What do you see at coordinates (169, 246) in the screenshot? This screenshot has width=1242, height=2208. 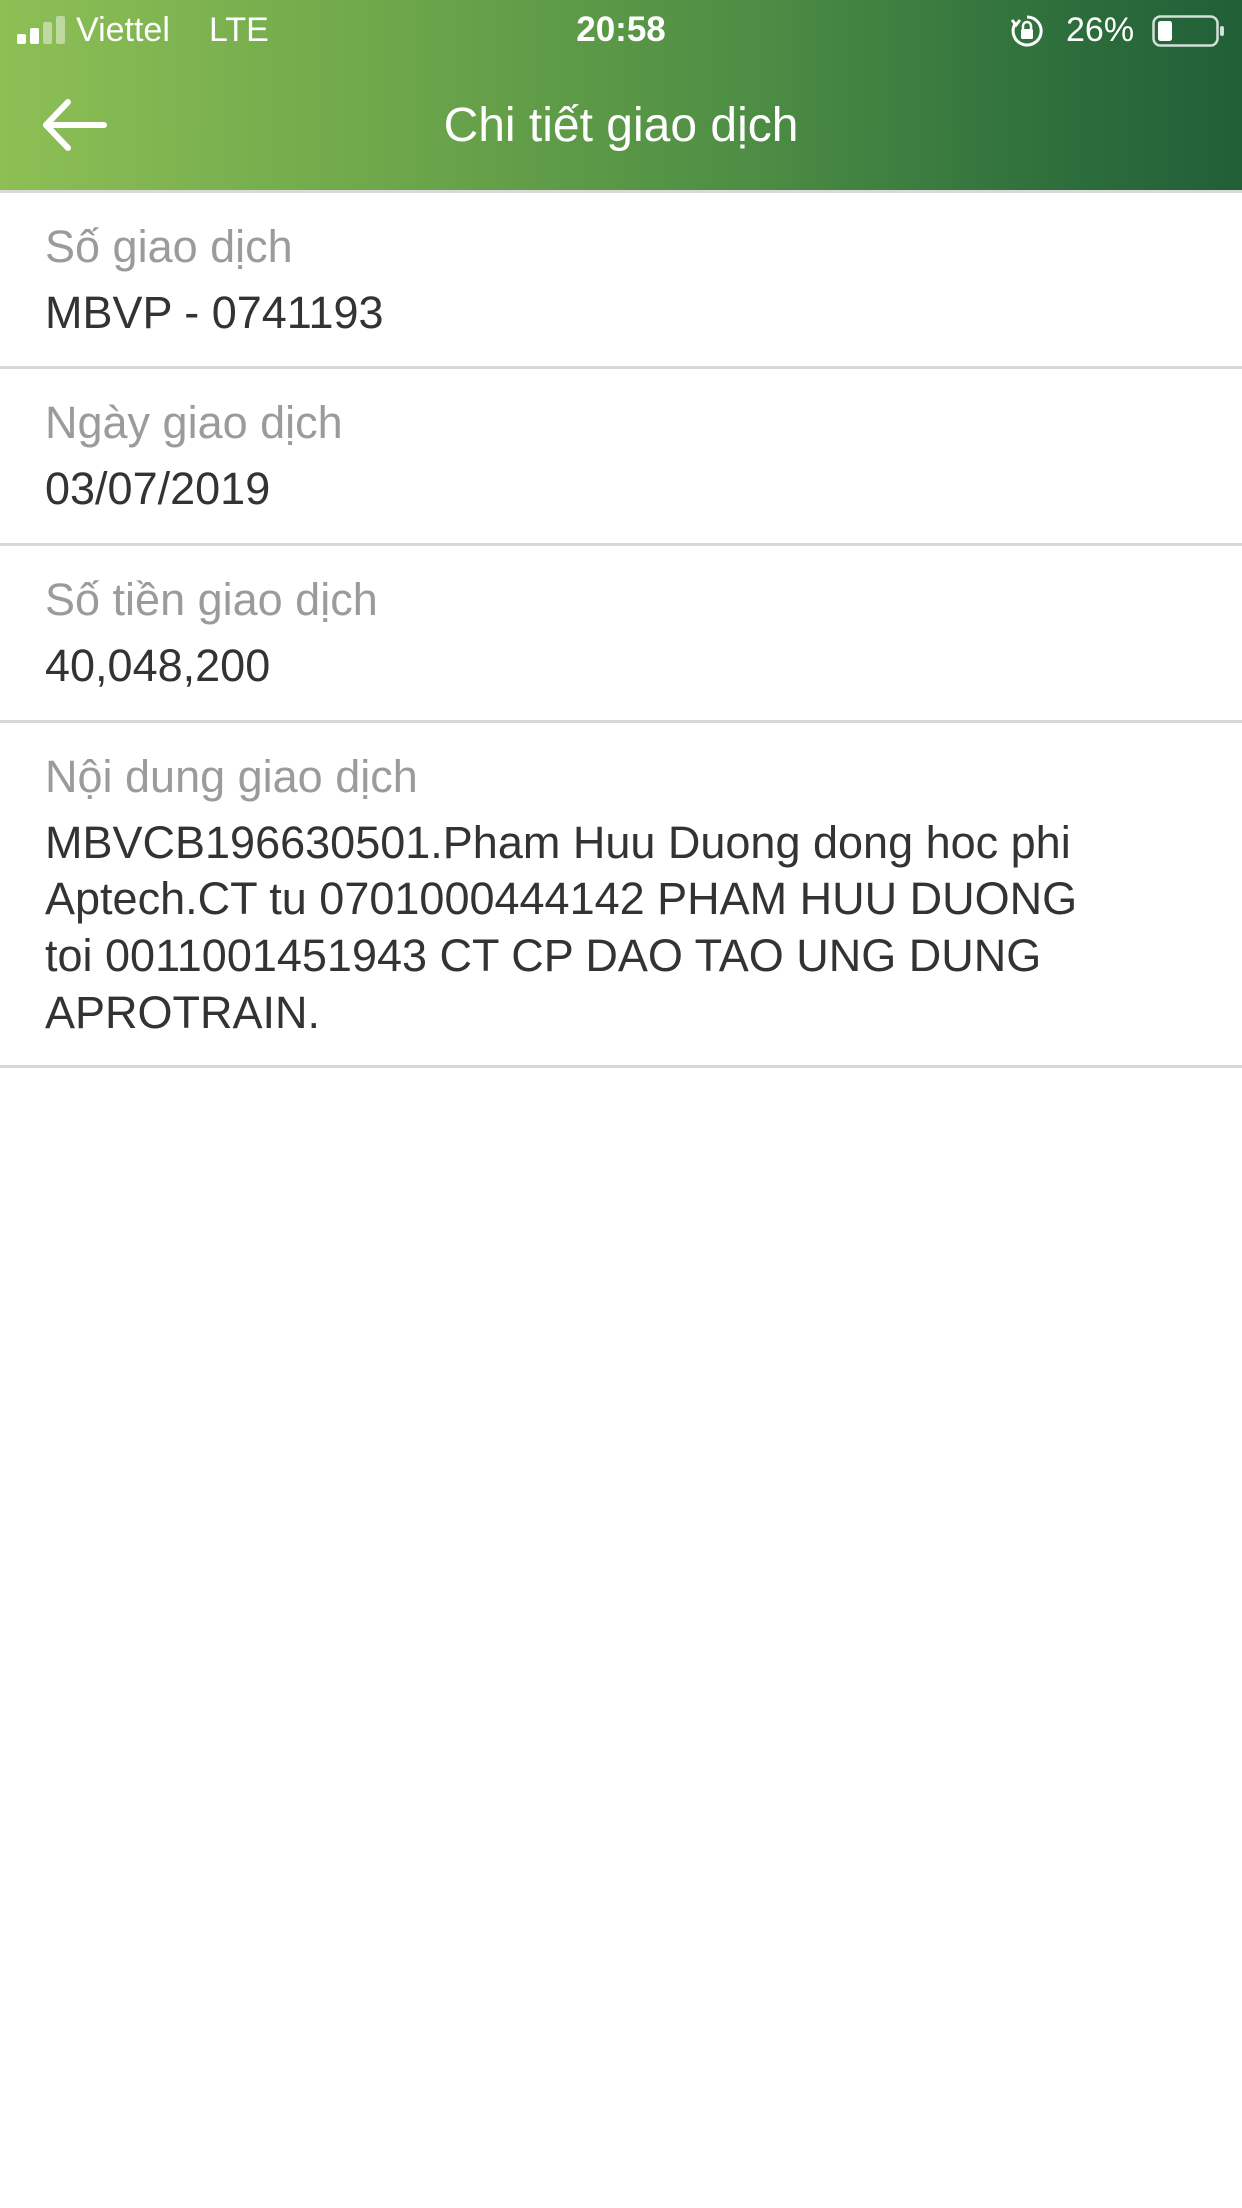 I see `transaction-number-label: Số giao dịch` at bounding box center [169, 246].